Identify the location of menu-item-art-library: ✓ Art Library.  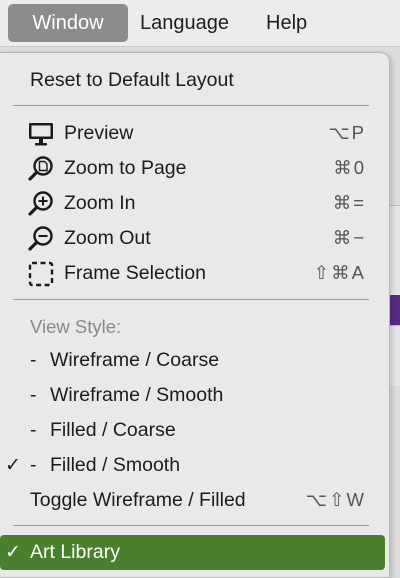
(192, 552).